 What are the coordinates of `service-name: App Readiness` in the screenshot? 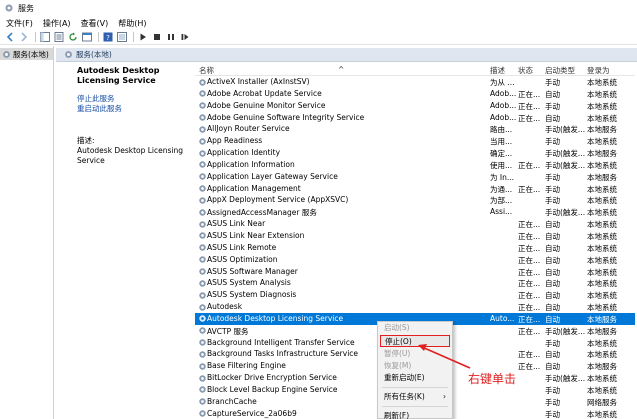 It's located at (235, 141).